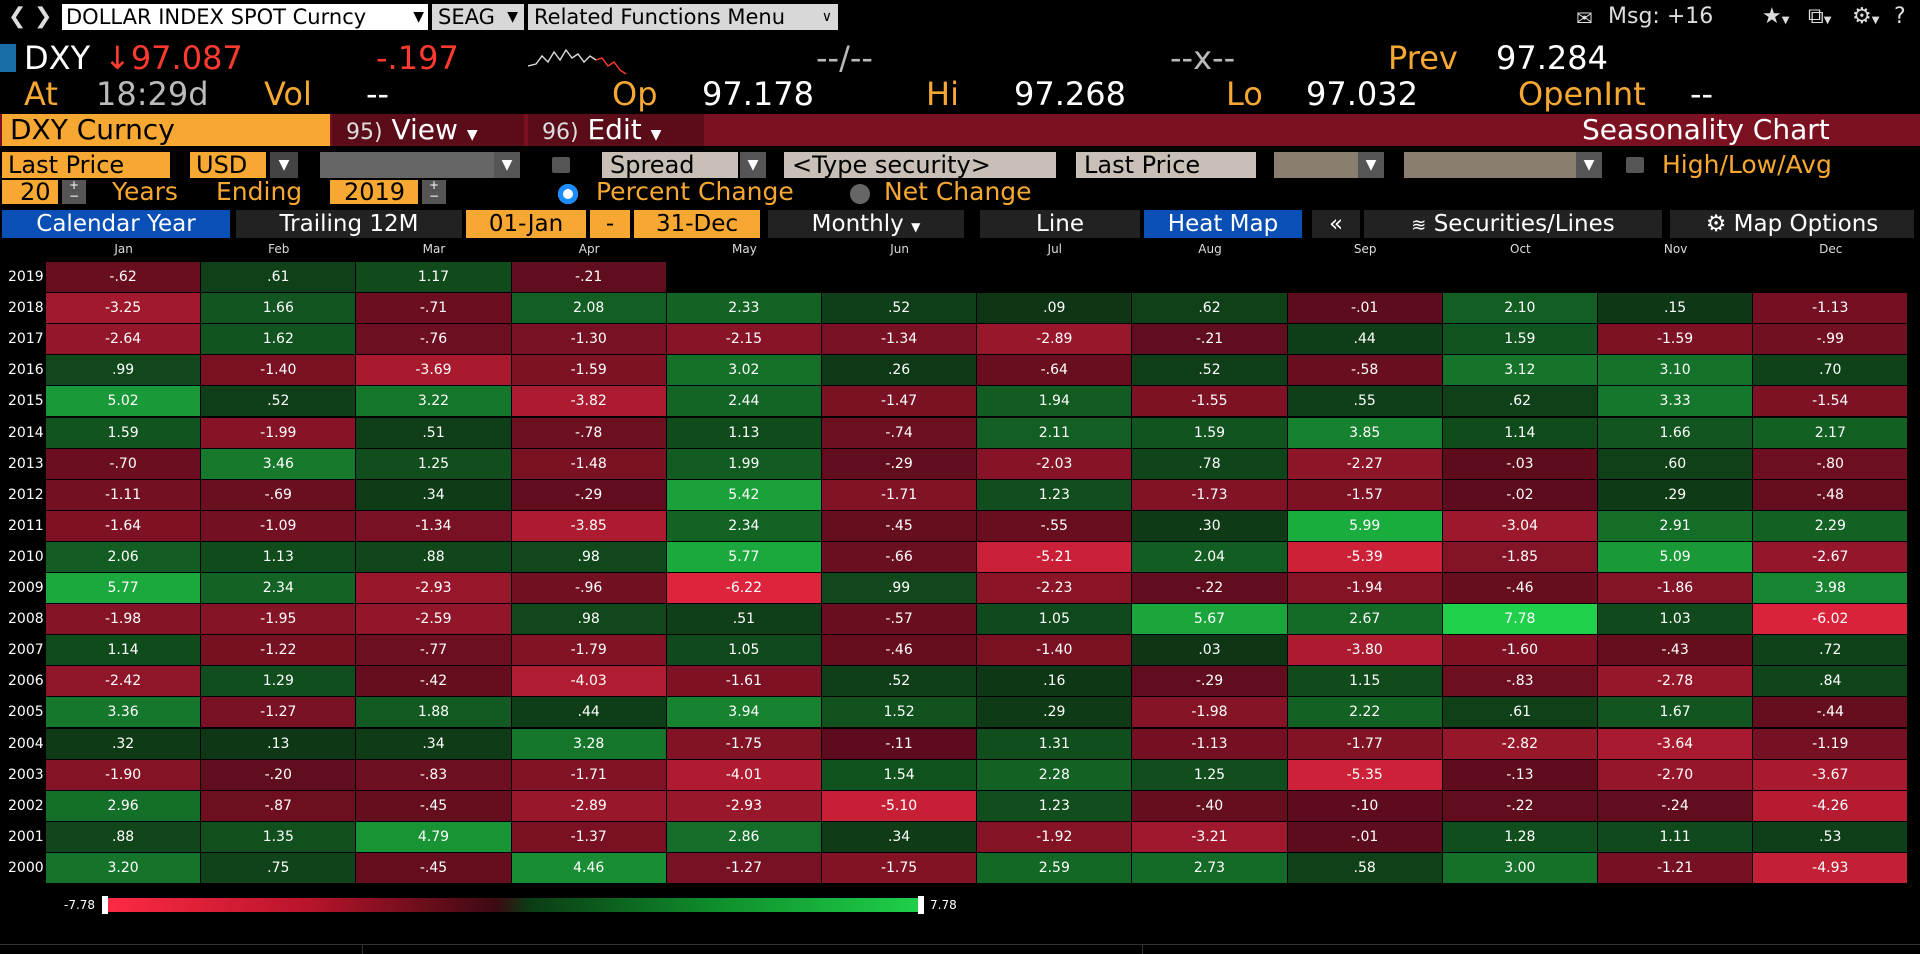  Describe the element at coordinates (1831, 557) in the screenshot. I see `heatmap-cell: -2.67` at that location.